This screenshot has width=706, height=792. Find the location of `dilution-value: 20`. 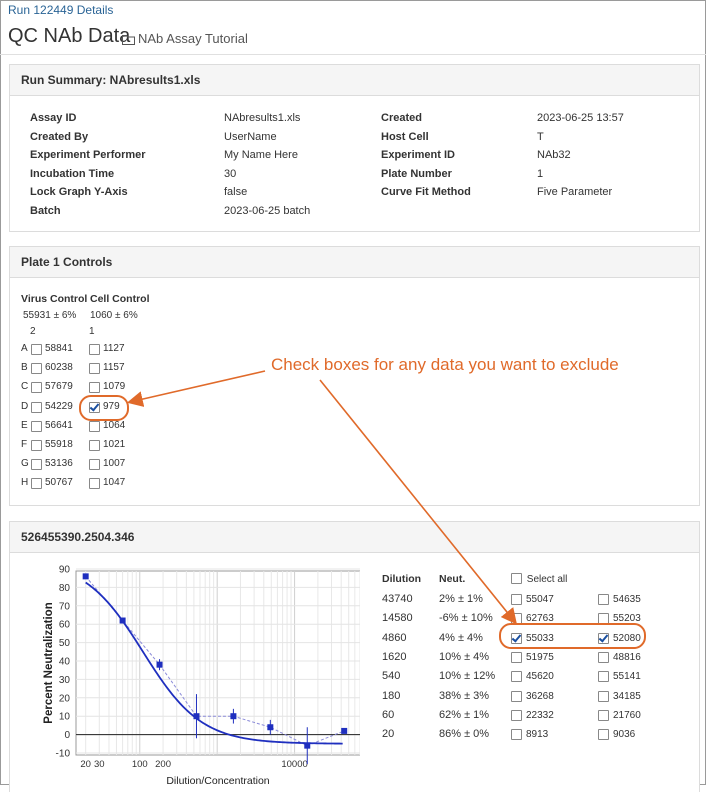

dilution-value: 20 is located at coordinates (388, 734).